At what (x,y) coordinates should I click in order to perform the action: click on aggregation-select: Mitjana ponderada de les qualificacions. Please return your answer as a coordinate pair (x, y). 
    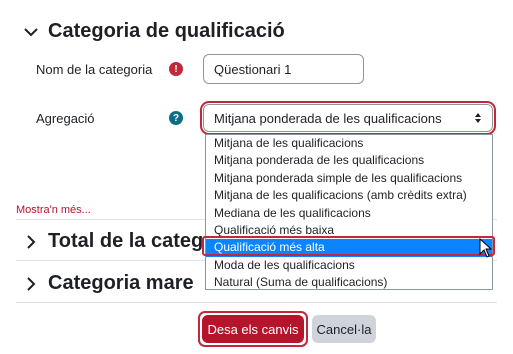
    Looking at the image, I should click on (348, 118).